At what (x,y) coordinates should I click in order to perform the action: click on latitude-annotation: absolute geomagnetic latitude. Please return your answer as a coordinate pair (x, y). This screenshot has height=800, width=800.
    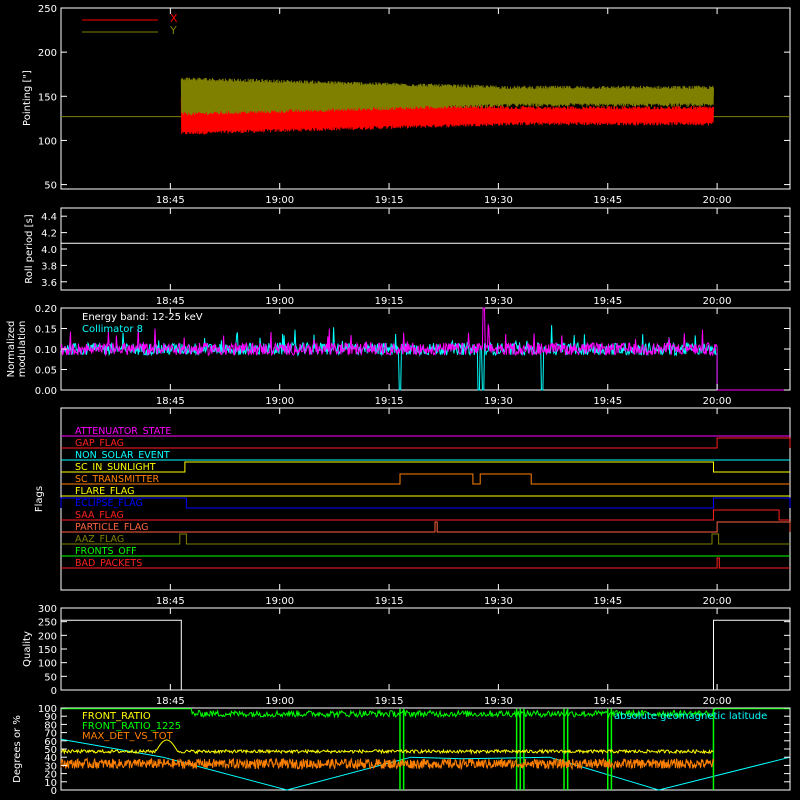
    Looking at the image, I should click on (690, 716).